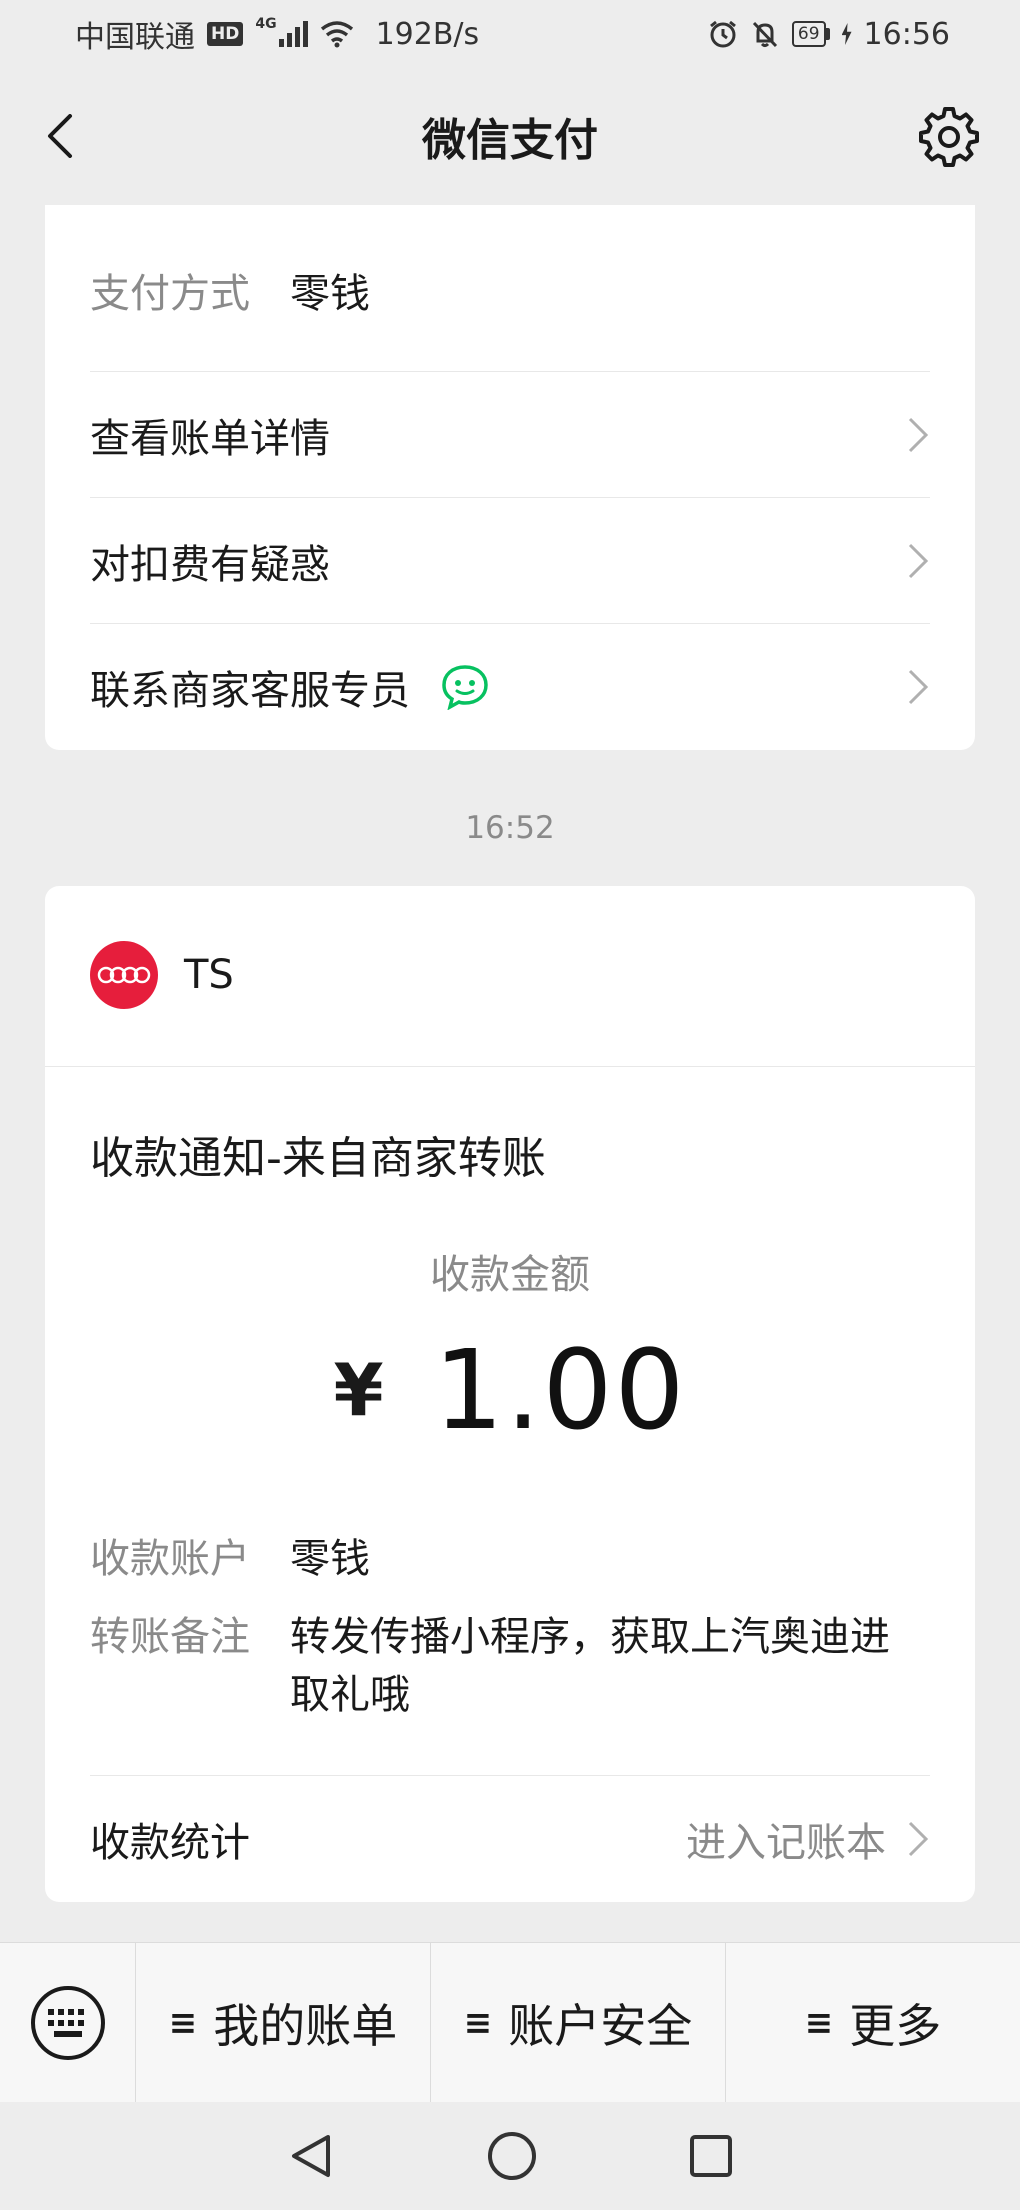  Describe the element at coordinates (170, 294) in the screenshot. I see `payment-method-label: 支付方式` at that location.